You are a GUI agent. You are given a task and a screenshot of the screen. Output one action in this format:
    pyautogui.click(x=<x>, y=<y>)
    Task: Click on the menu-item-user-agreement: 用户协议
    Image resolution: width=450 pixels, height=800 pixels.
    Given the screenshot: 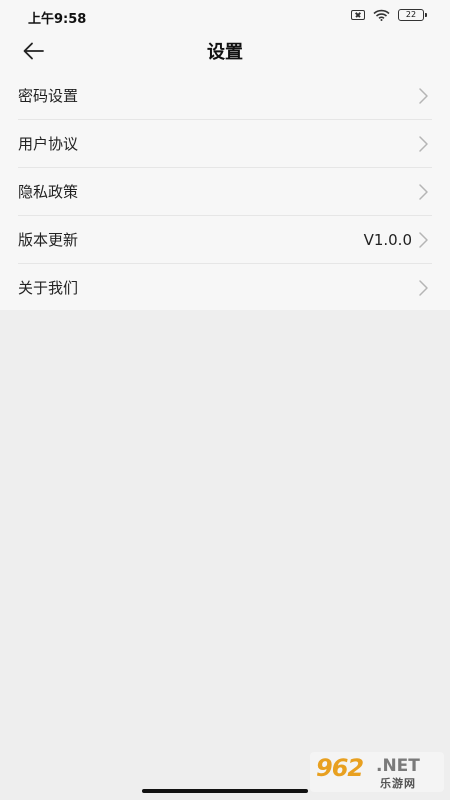 What is the action you would take?
    pyautogui.click(x=225, y=144)
    